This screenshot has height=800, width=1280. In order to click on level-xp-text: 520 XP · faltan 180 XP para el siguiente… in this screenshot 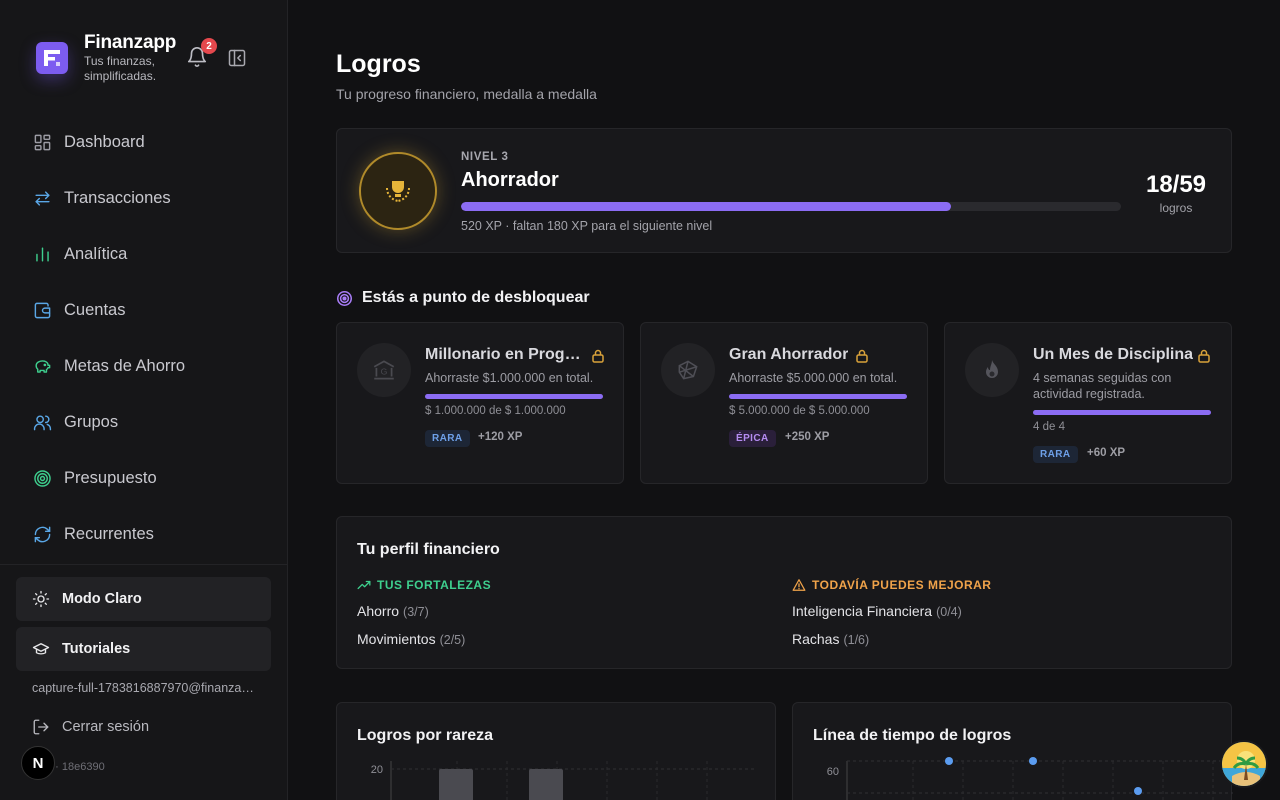, I will do `click(587, 226)`.